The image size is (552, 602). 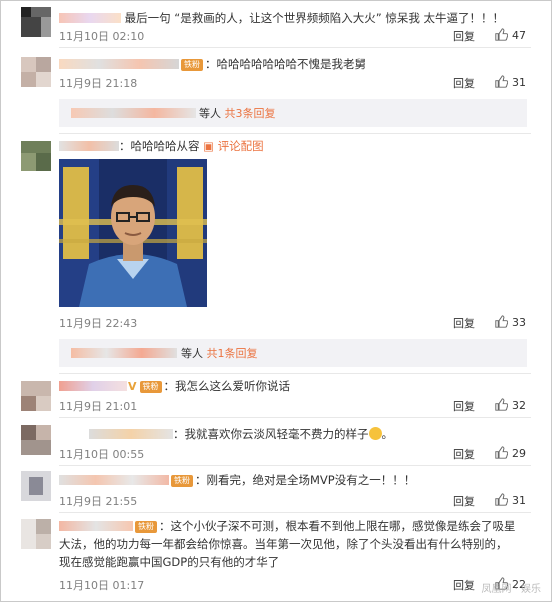 What do you see at coordinates (102, 454) in the screenshot?
I see `timestamp: 11月10日 00:55` at bounding box center [102, 454].